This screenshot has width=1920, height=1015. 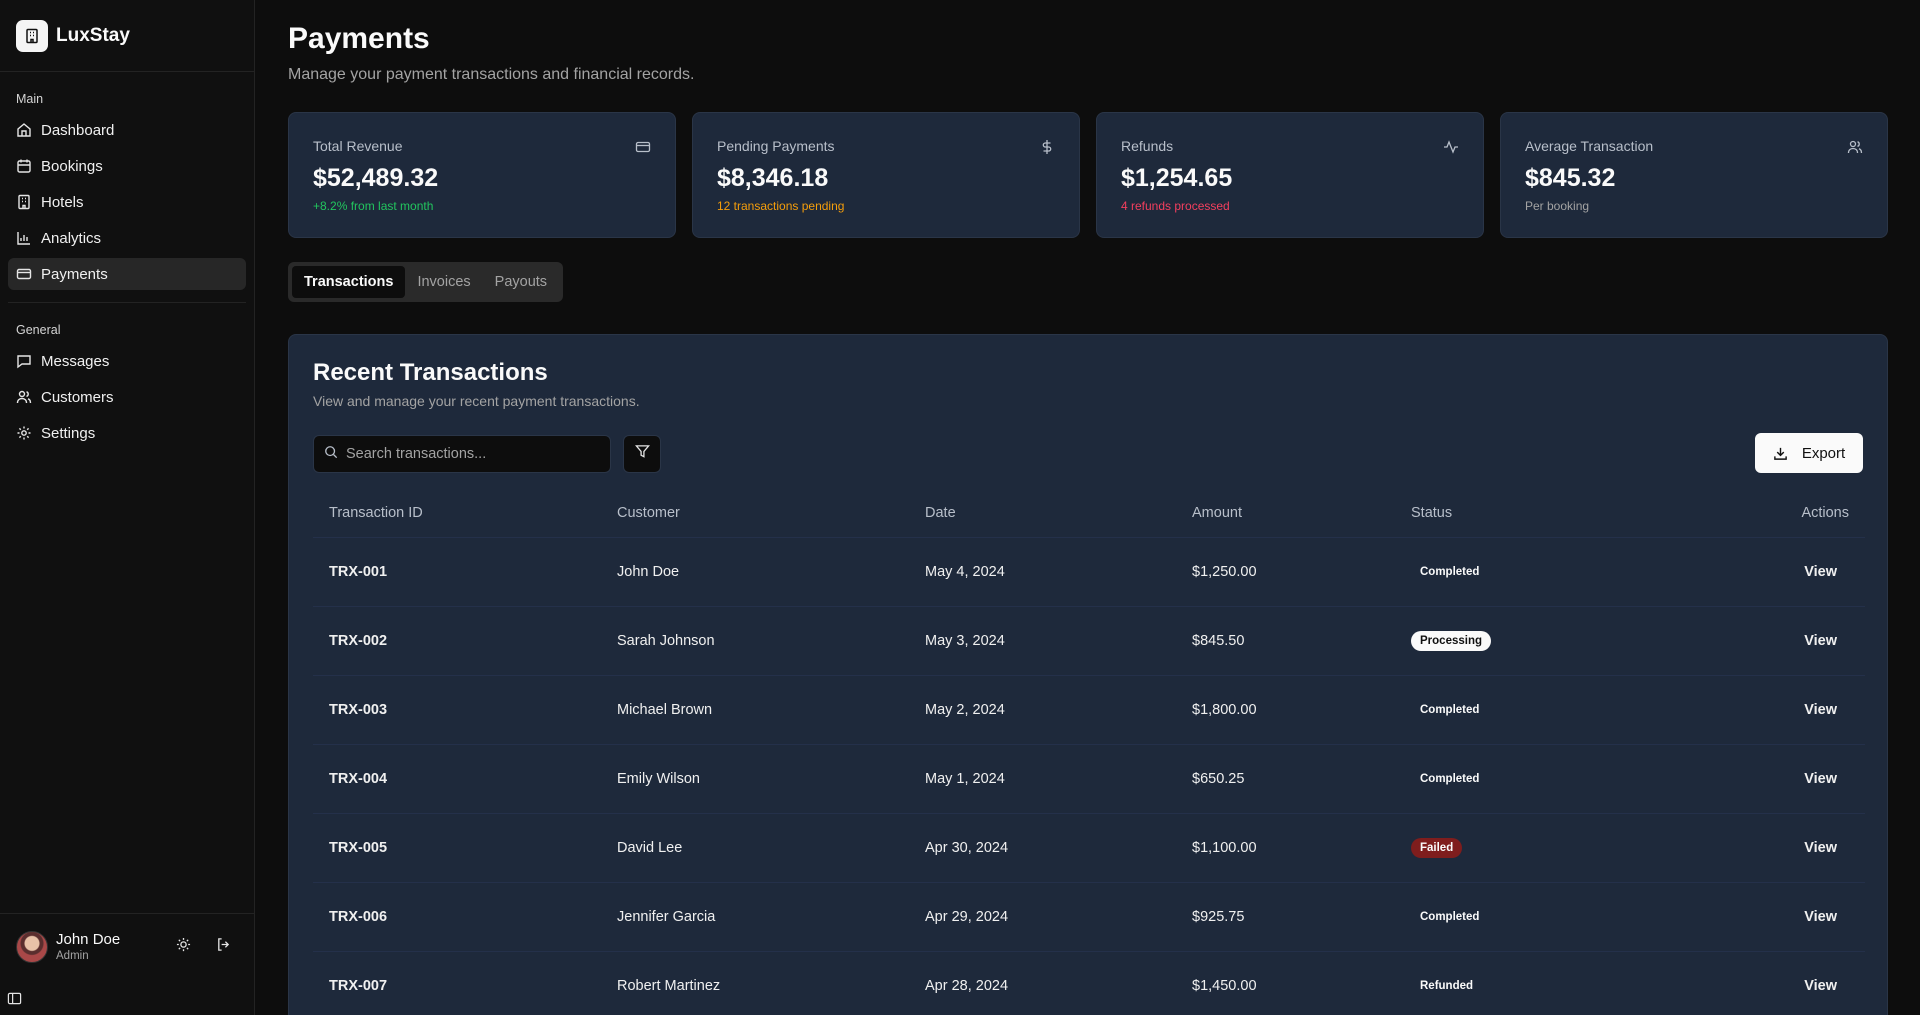 What do you see at coordinates (1694, 175) in the screenshot?
I see `stat-card-average-transaction: Average Transaction $845.32 Per booking` at bounding box center [1694, 175].